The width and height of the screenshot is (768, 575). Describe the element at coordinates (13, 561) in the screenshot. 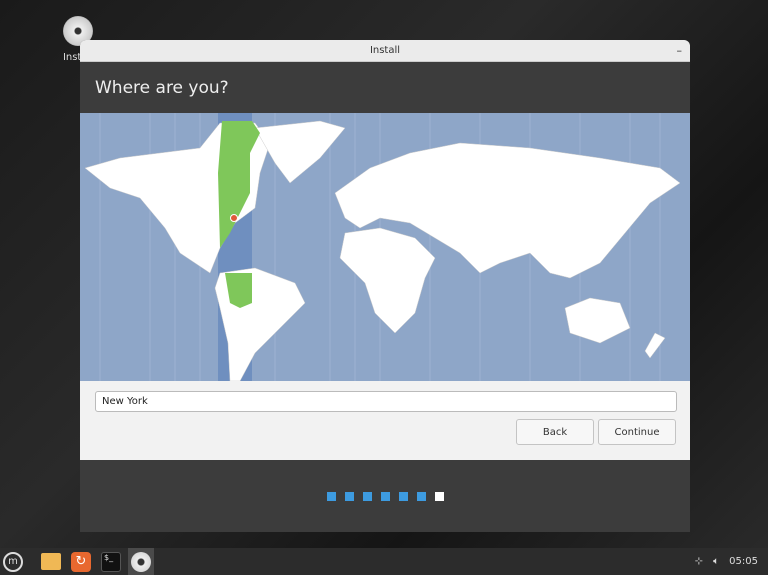

I see `mint-menu-icon: m` at that location.